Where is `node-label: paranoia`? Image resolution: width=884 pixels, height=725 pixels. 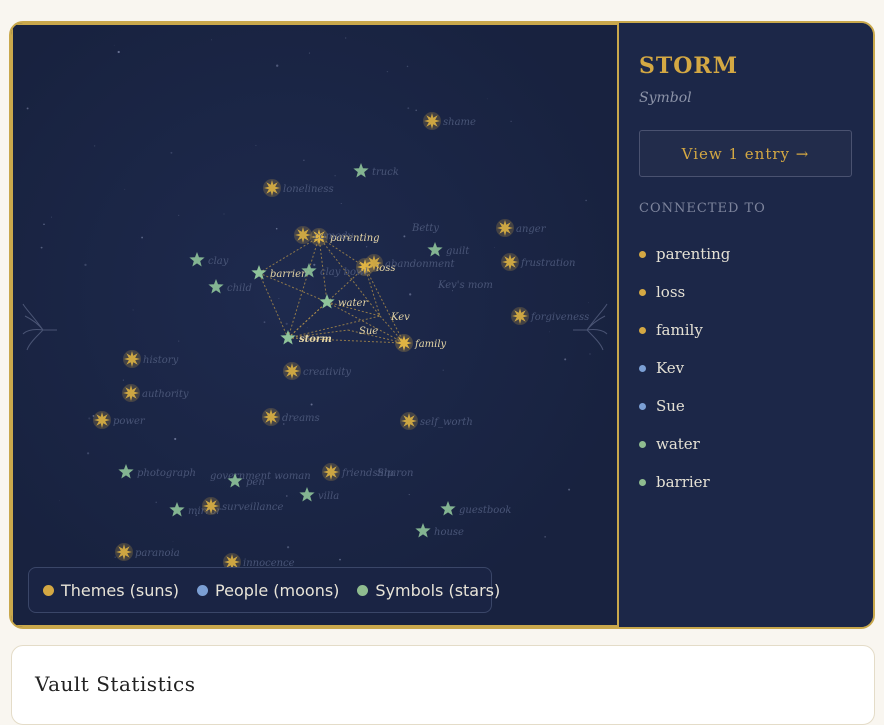
node-label: paranoia is located at coordinates (157, 553).